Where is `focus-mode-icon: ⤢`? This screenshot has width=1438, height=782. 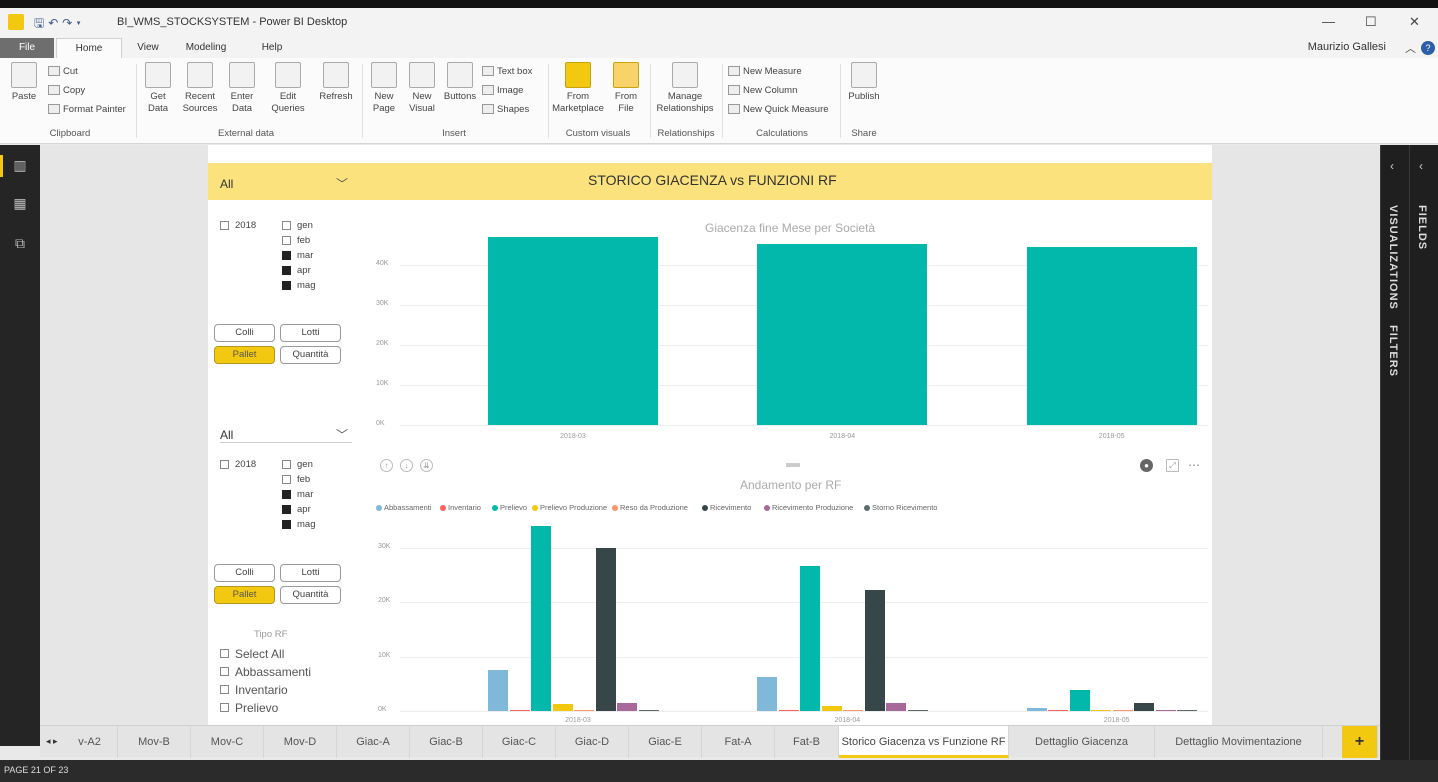 focus-mode-icon: ⤢ is located at coordinates (1172, 465).